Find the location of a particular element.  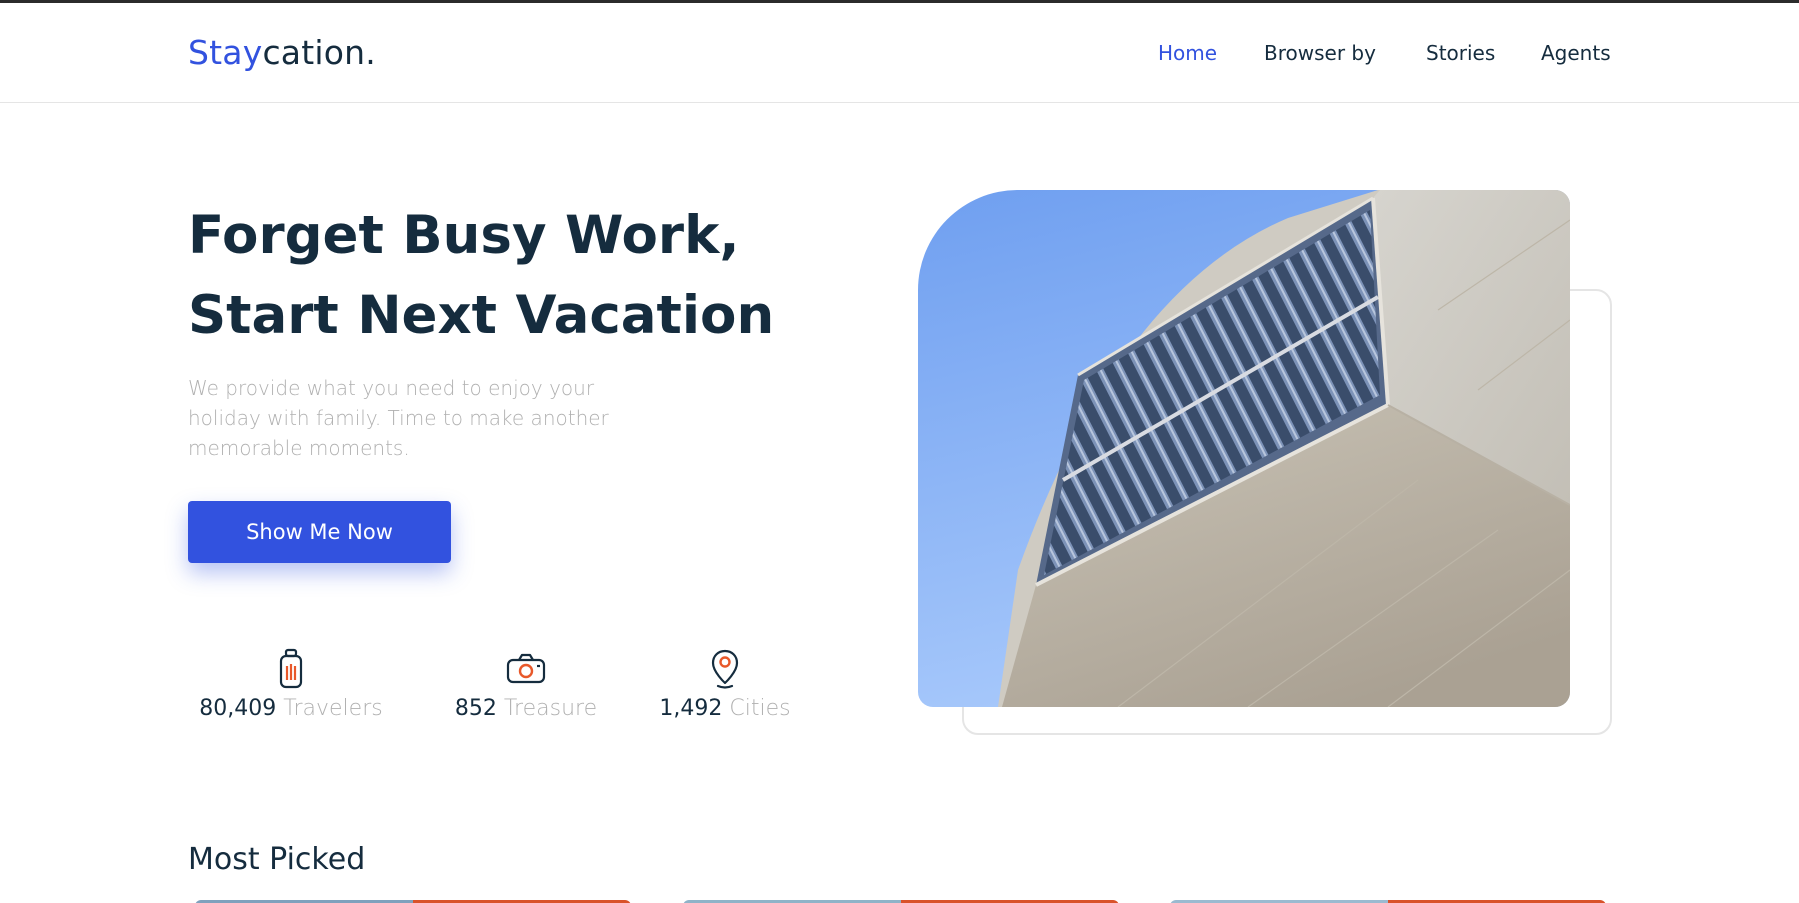

stat-travelers-value: 80,409 is located at coordinates (238, 708).